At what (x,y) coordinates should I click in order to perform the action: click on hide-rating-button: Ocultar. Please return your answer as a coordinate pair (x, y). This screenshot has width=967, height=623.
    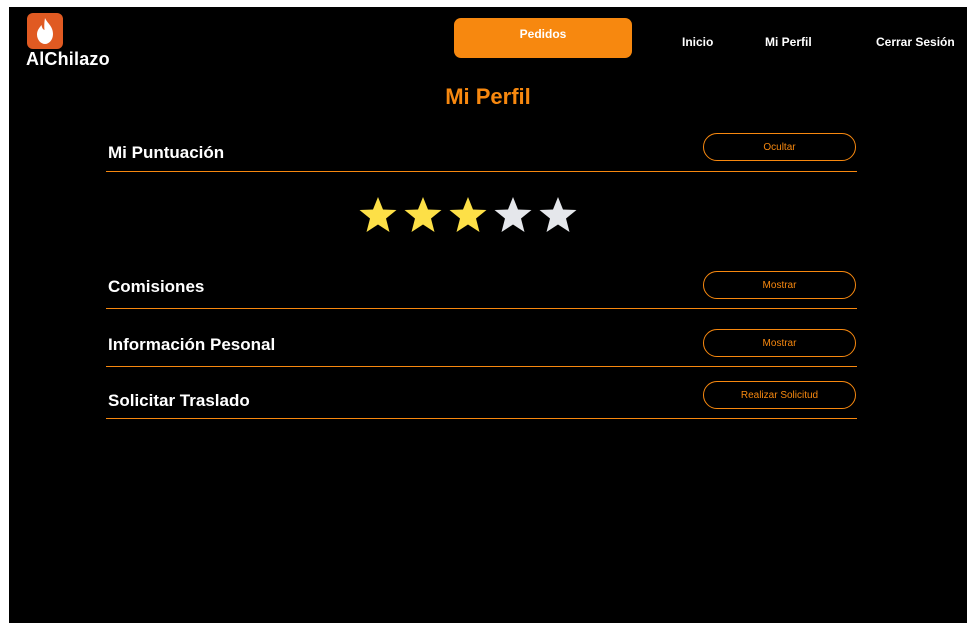
    Looking at the image, I should click on (779, 147).